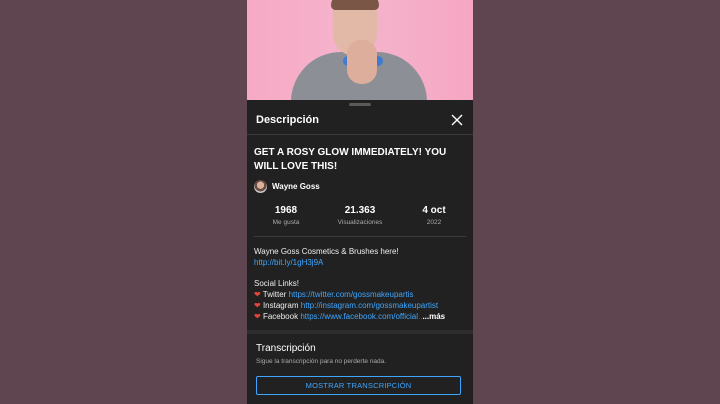 This screenshot has height=404, width=720. Describe the element at coordinates (351, 294) in the screenshot. I see `twitter-link: https://twitter.com/gossmakeupartis` at that location.